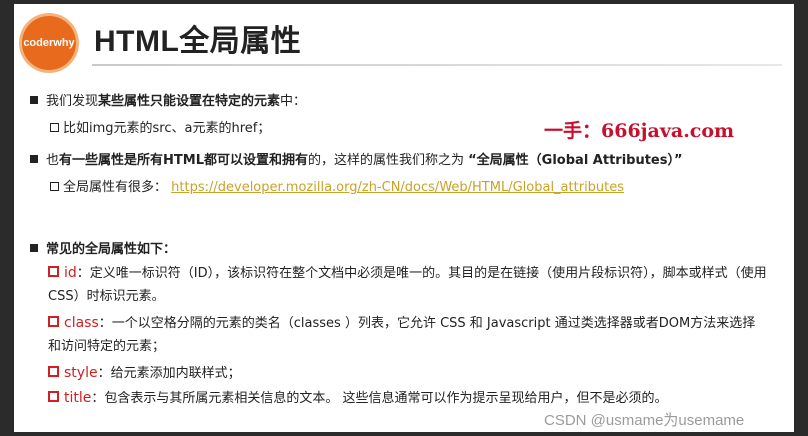 This screenshot has width=808, height=436. What do you see at coordinates (81, 323) in the screenshot?
I see `attr-name: class` at bounding box center [81, 323].